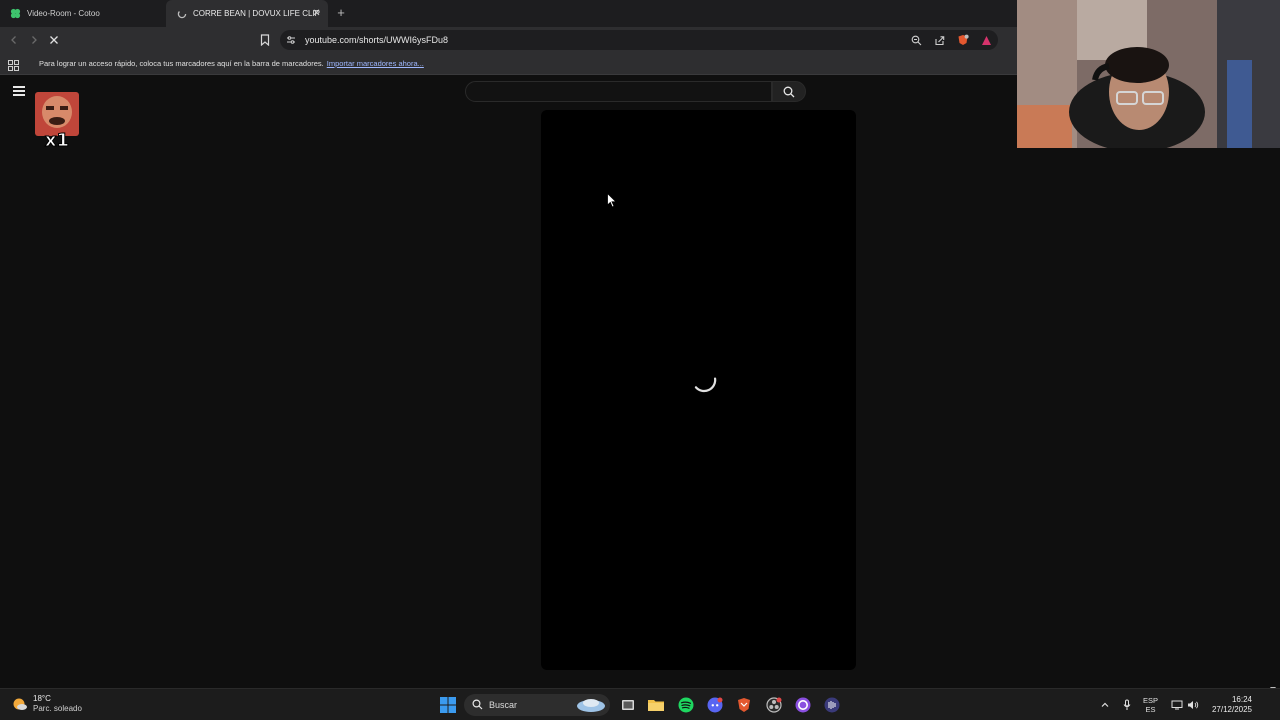 This screenshot has height=720, width=1280. Describe the element at coordinates (986, 40) in the screenshot. I see `brave-rewards-icon` at that location.